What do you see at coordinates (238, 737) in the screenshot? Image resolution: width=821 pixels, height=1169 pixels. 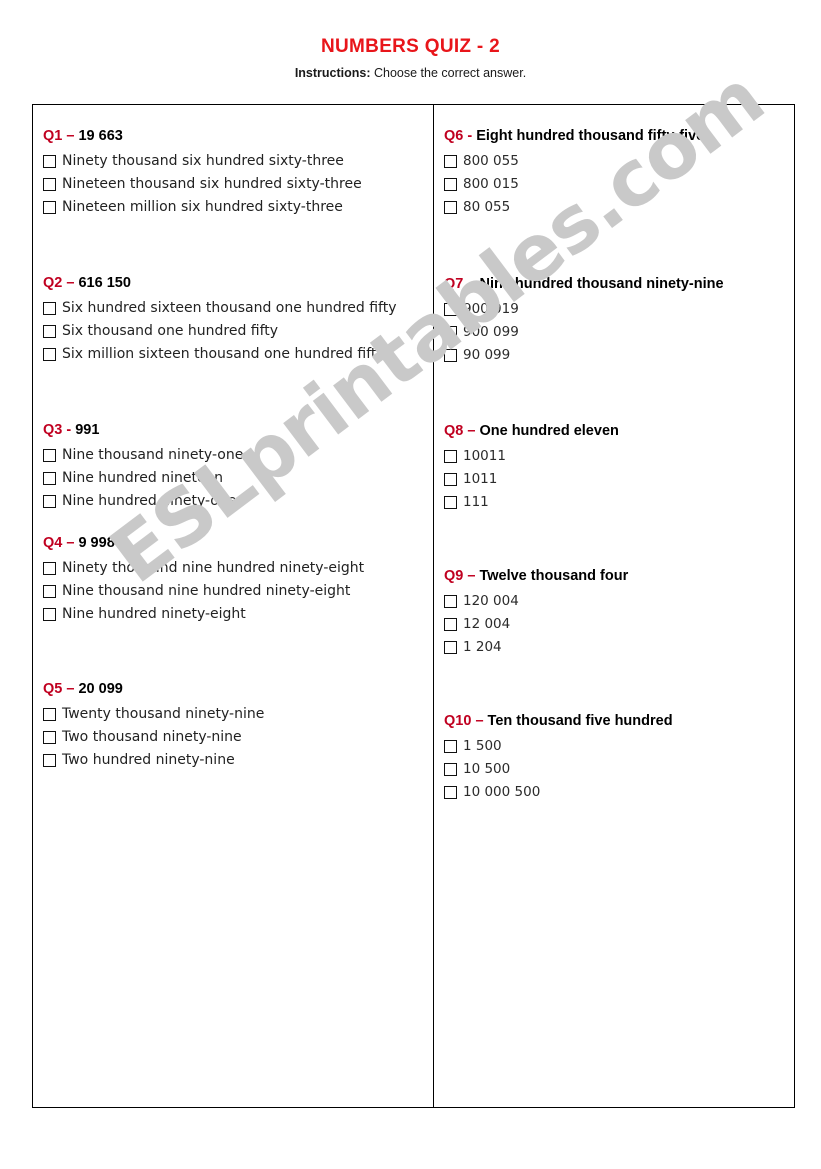 I see `answer-option: Two thousand ninety-nine` at bounding box center [238, 737].